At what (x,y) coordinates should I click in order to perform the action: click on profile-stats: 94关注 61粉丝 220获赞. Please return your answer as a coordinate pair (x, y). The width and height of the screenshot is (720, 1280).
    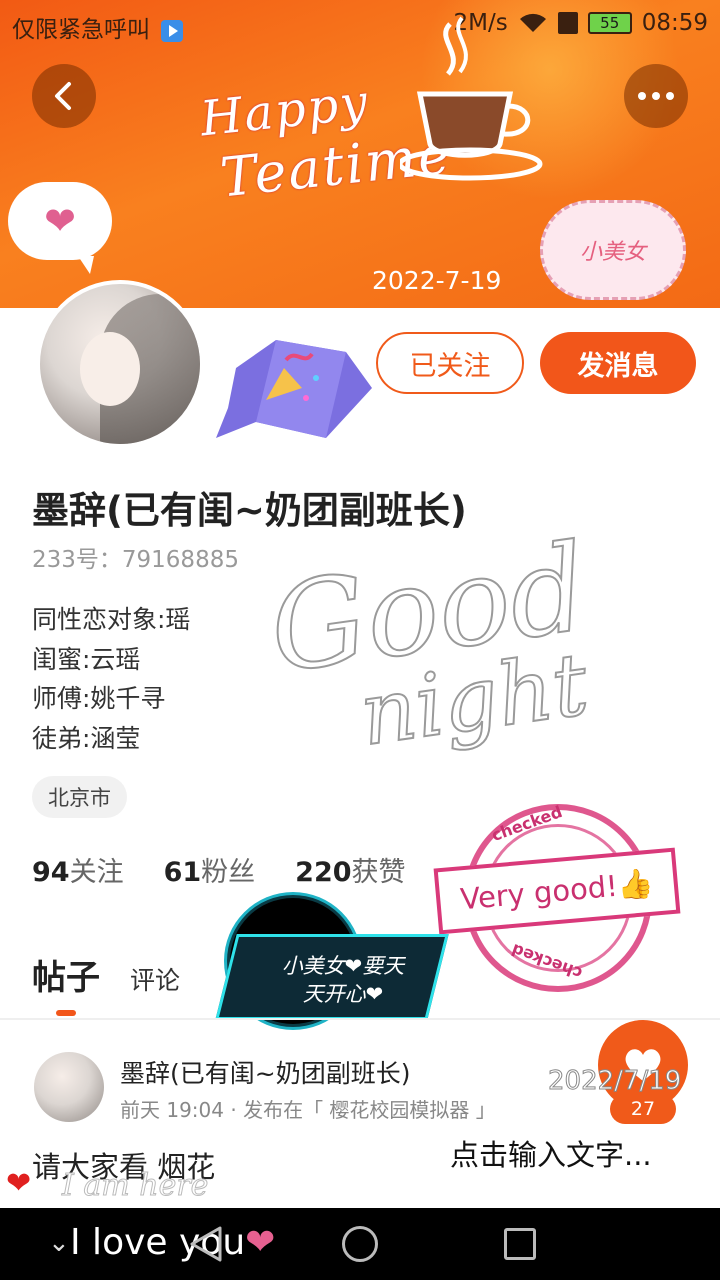
    Looking at the image, I should click on (219, 869).